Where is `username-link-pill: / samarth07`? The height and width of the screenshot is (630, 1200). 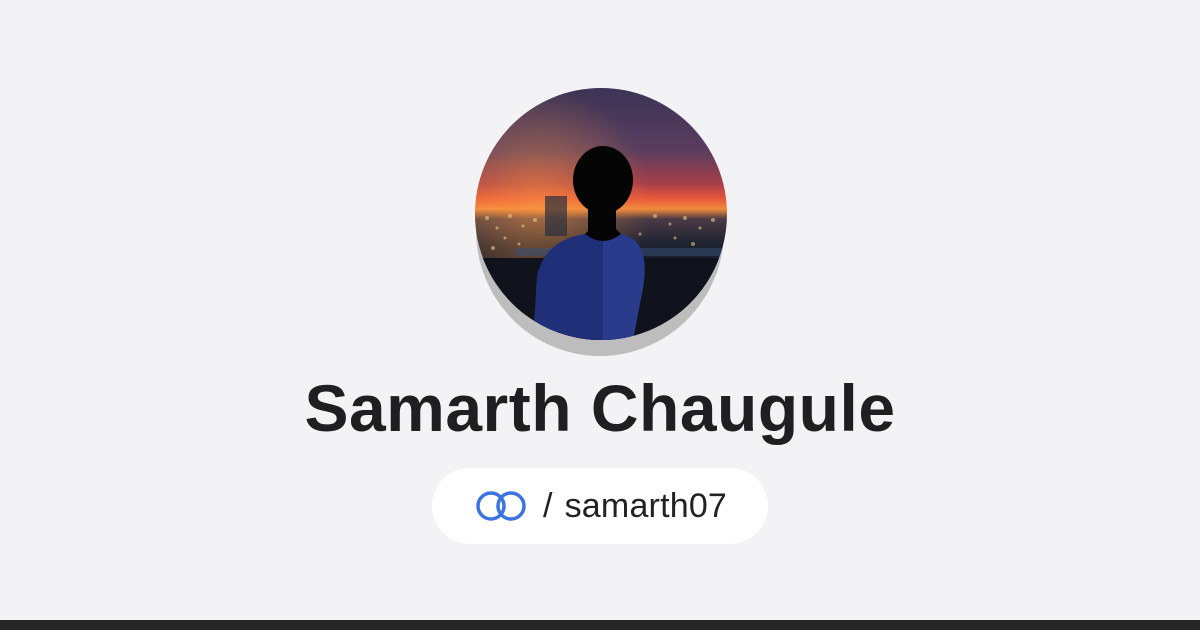
username-link-pill: / samarth07 is located at coordinates (600, 506).